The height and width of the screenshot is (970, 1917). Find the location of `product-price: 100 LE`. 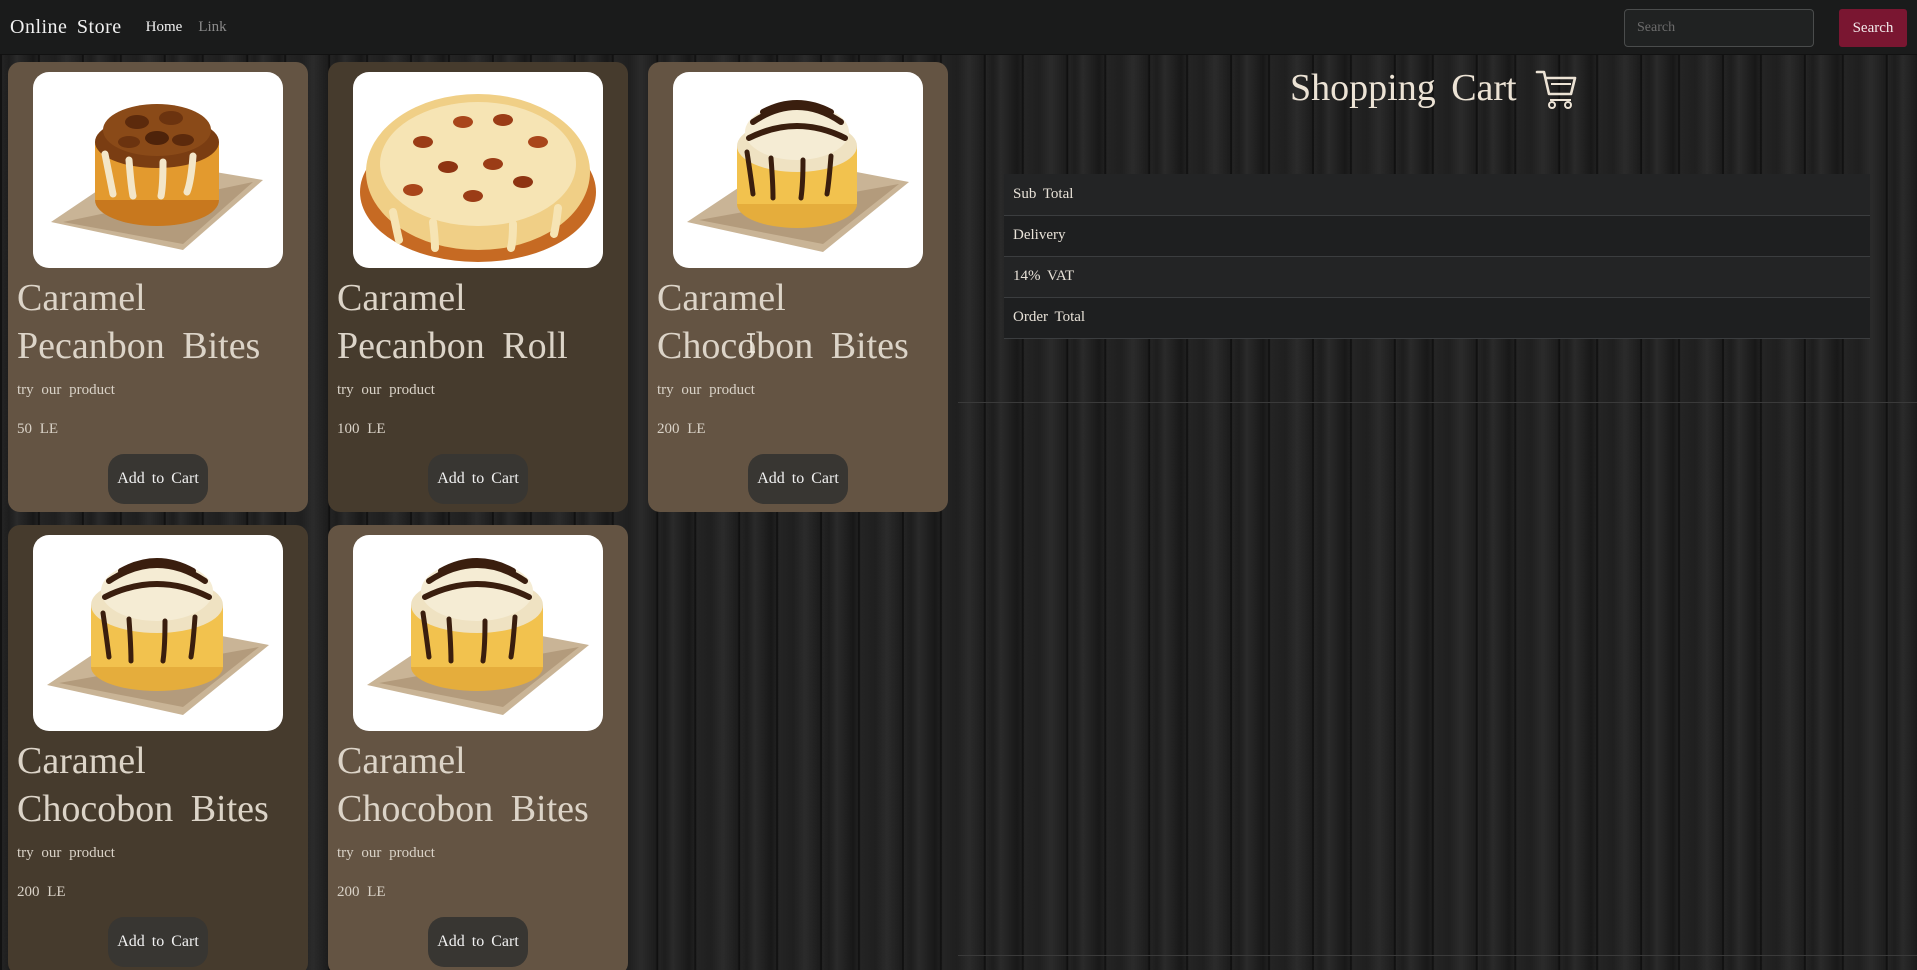

product-price: 100 LE is located at coordinates (361, 429).